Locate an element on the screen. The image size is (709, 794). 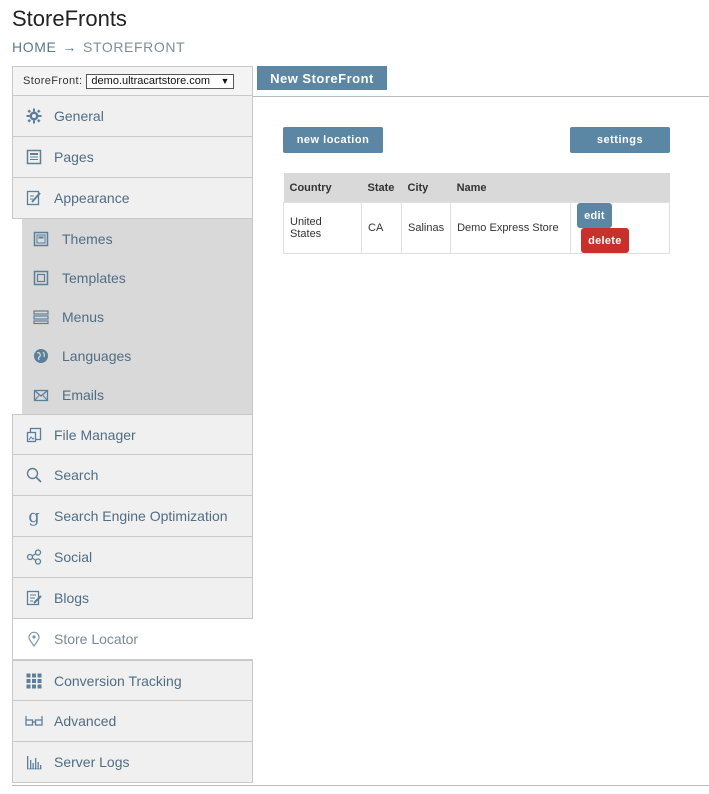
column-header-actions is located at coordinates (620, 188).